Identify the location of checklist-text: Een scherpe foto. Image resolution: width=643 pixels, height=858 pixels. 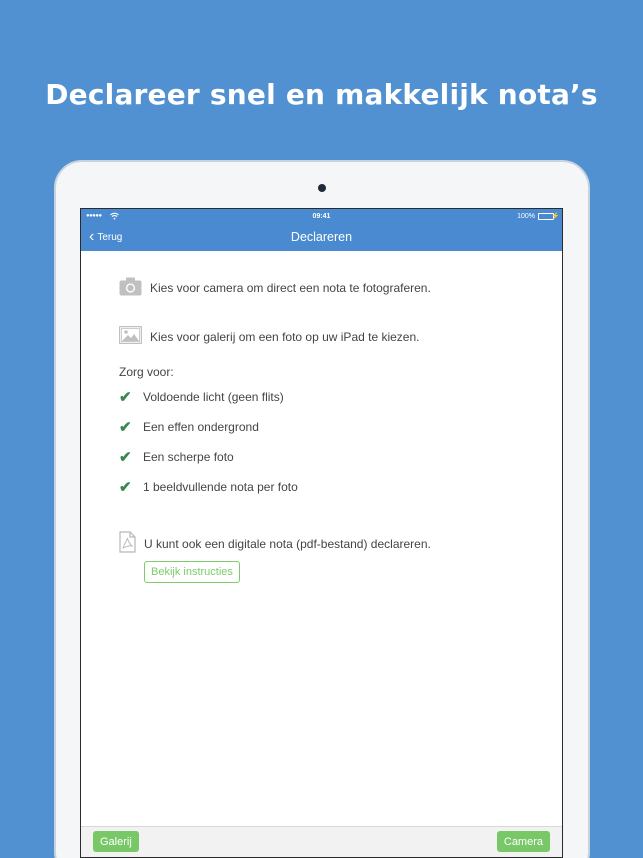
(188, 457).